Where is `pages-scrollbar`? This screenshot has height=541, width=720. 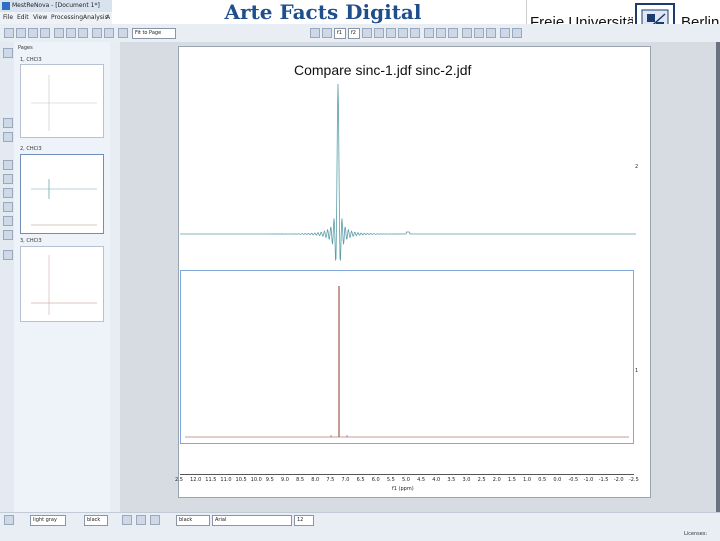
pages-scrollbar is located at coordinates (115, 277).